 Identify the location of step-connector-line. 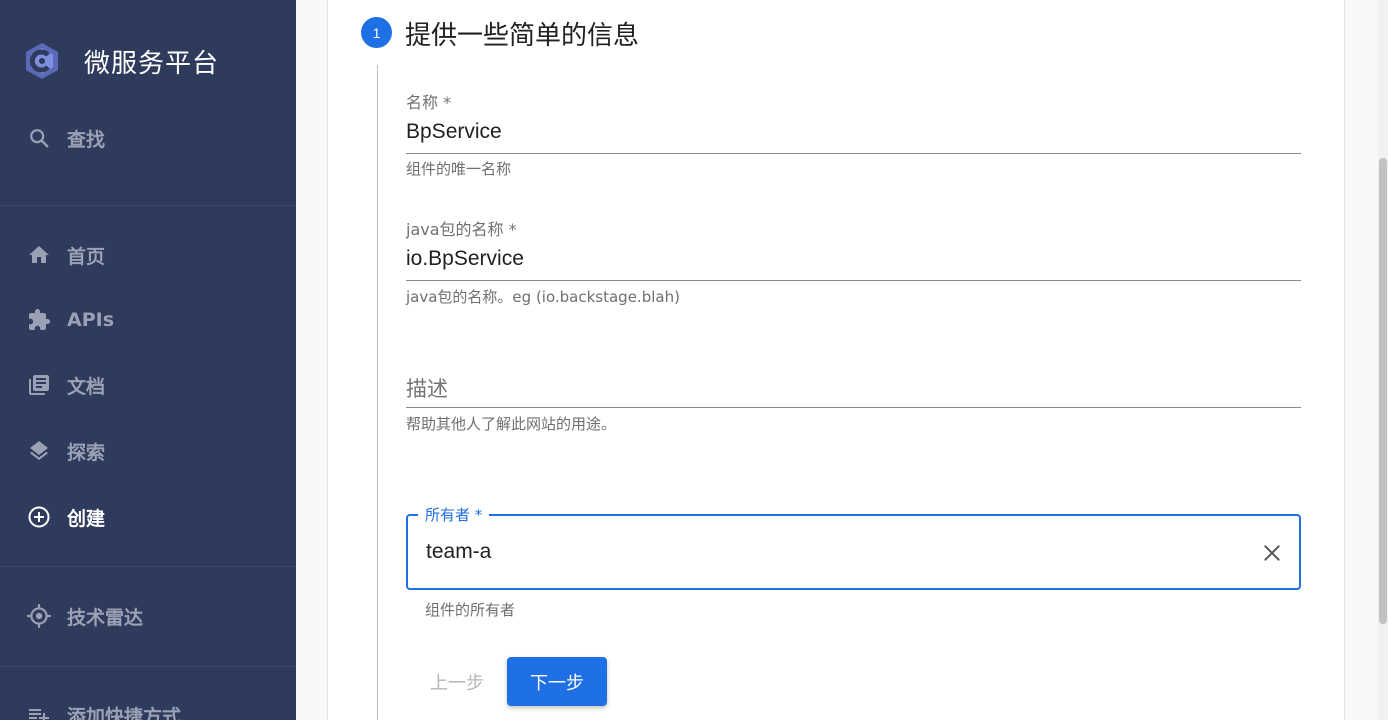
(377, 392).